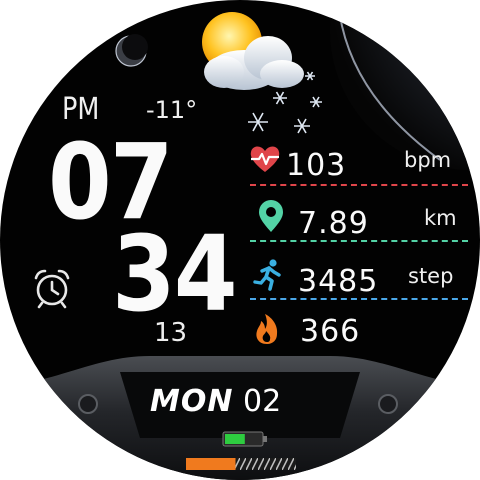  Describe the element at coordinates (262, 401) in the screenshot. I see `day-of-month: 02` at that location.